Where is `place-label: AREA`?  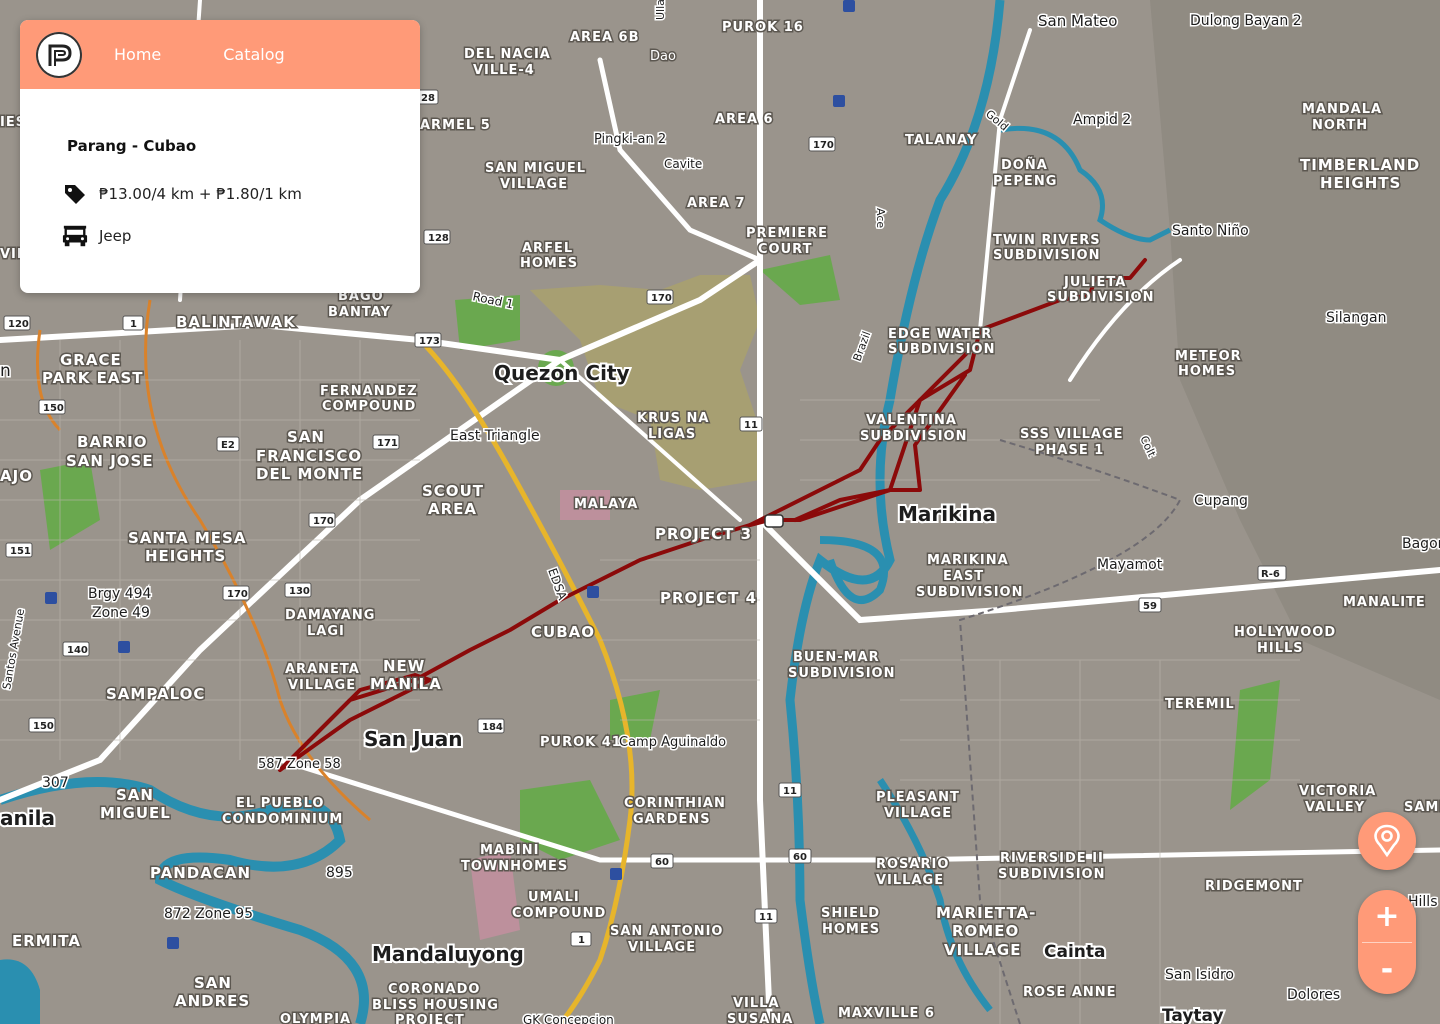
place-label: AREA is located at coordinates (452, 509).